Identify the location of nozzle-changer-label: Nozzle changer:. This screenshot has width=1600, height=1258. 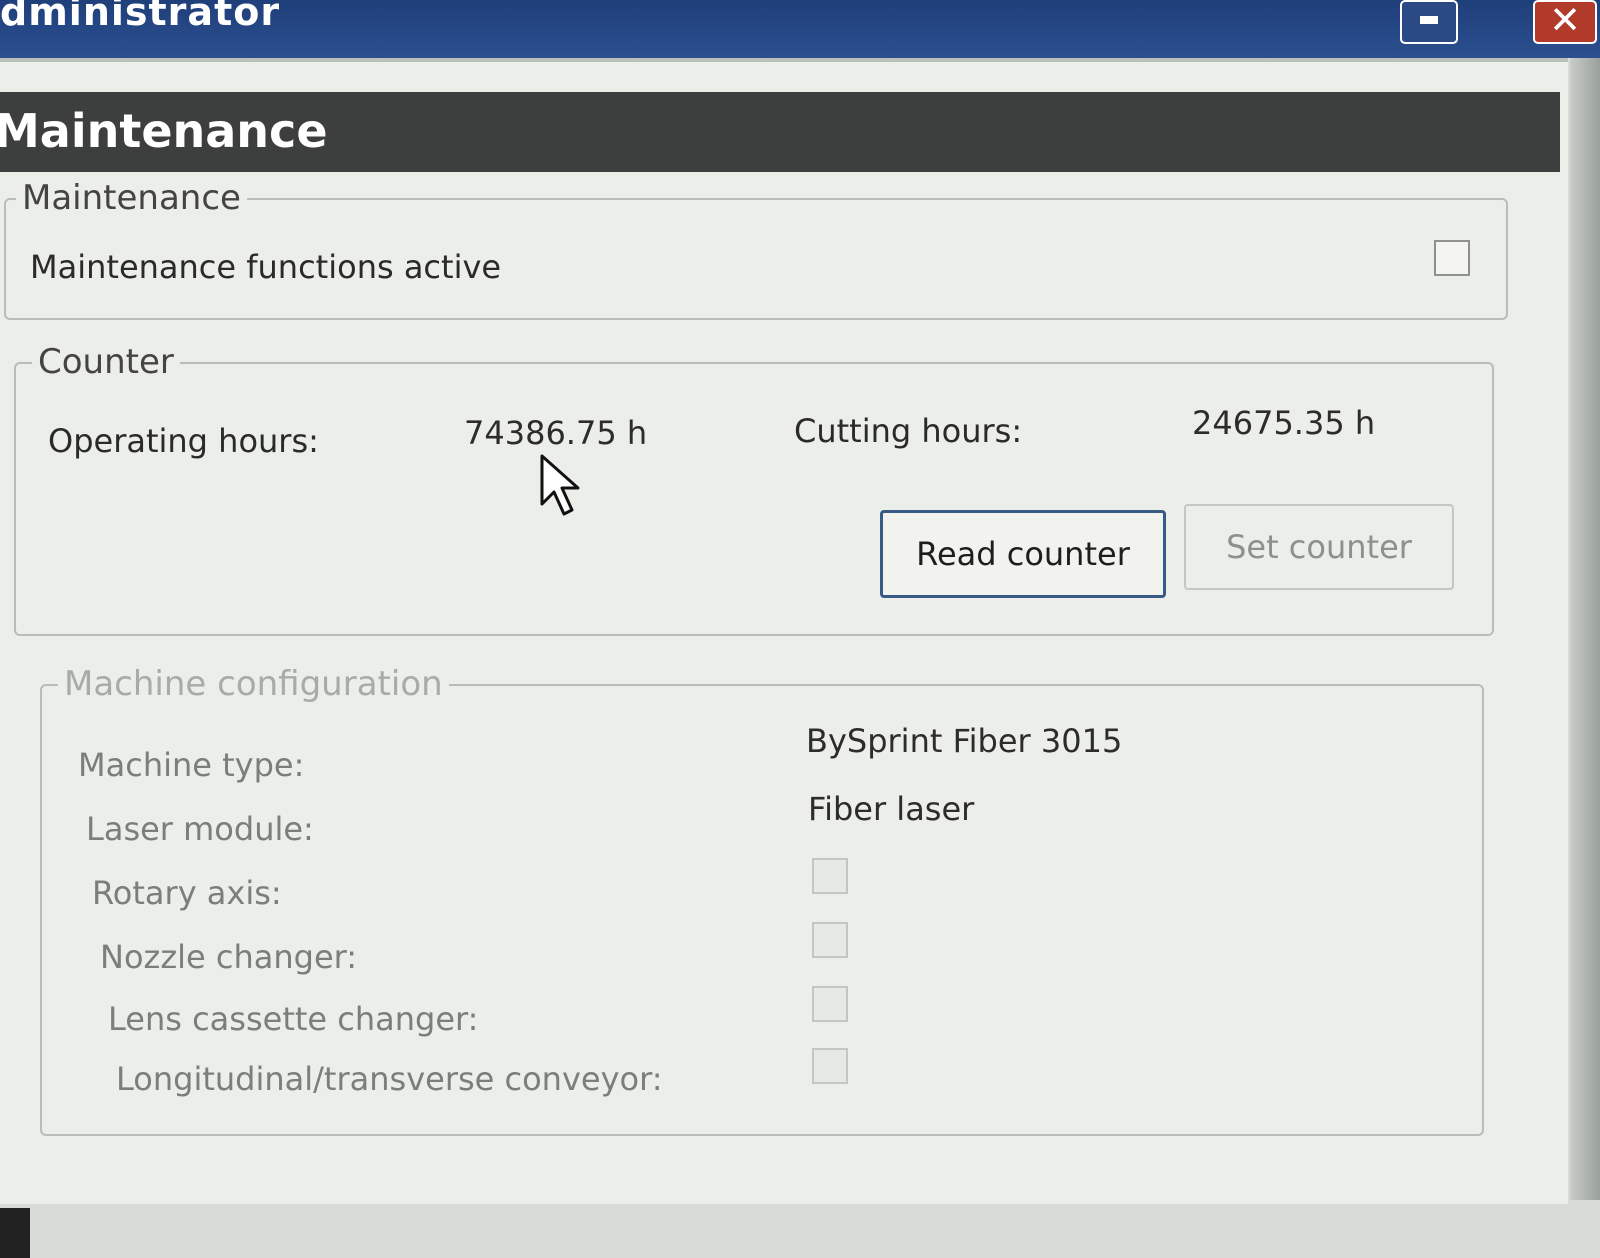
(228, 957).